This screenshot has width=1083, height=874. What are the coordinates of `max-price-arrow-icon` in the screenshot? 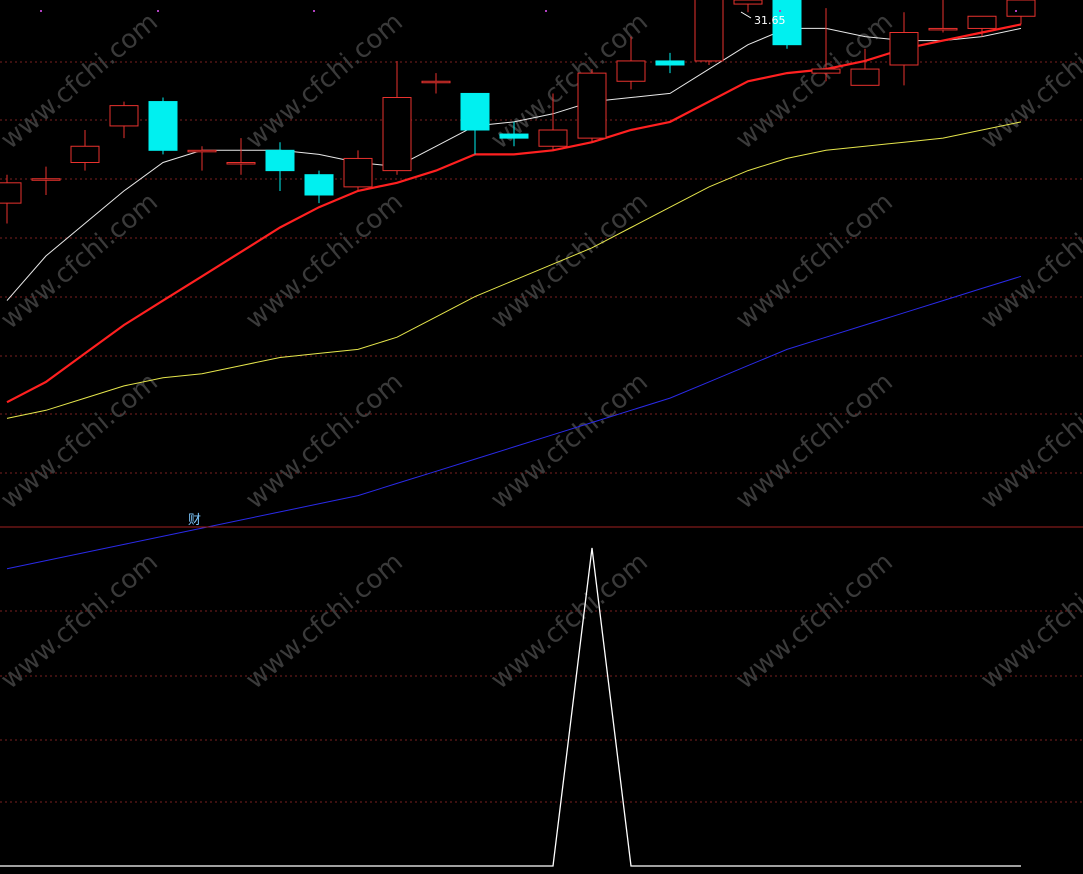 It's located at (746, 15).